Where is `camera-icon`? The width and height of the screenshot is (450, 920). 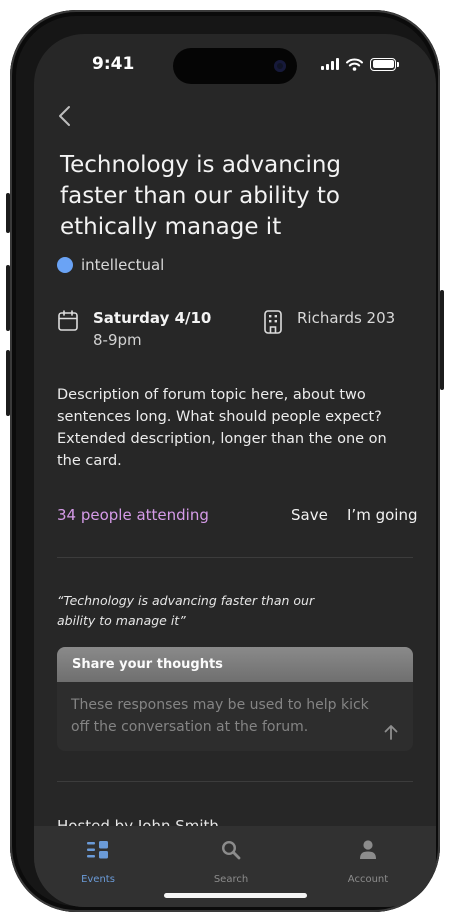
camera-icon is located at coordinates (280, 66).